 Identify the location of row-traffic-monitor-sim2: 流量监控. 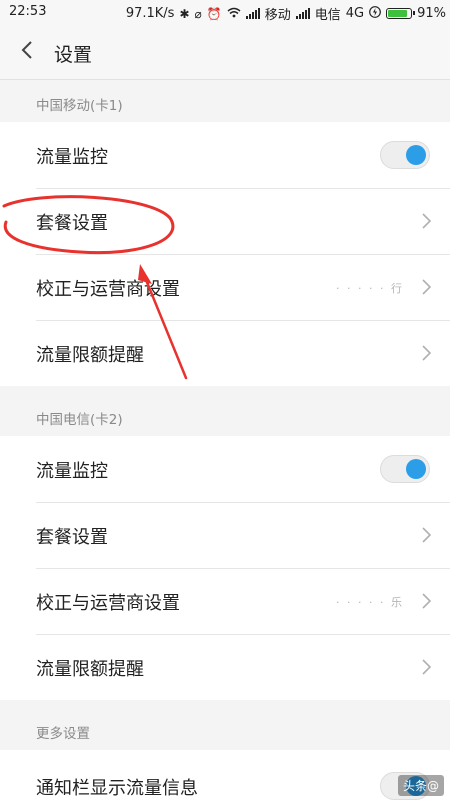
(225, 469).